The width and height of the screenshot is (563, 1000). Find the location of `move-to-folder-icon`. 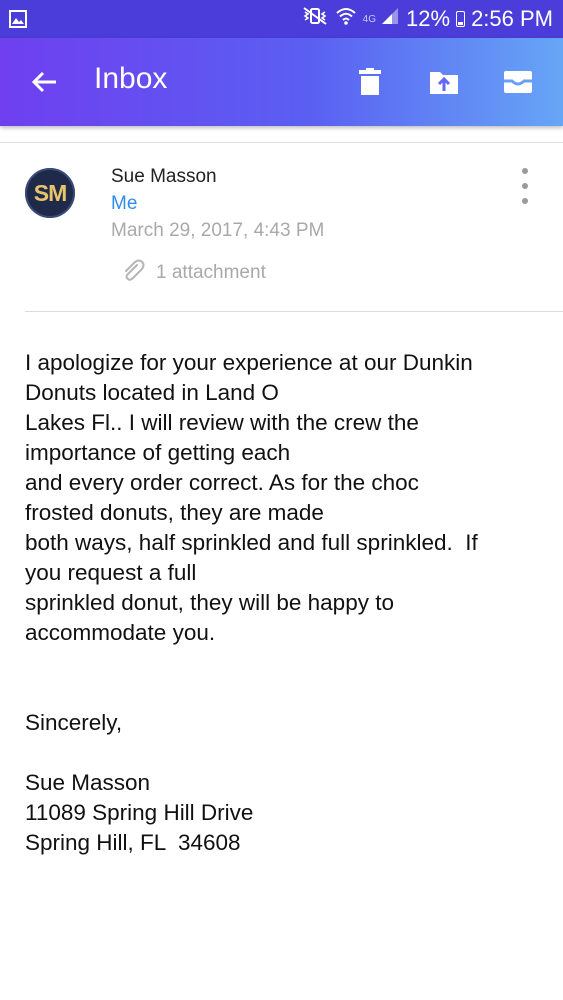

move-to-folder-icon is located at coordinates (444, 82).